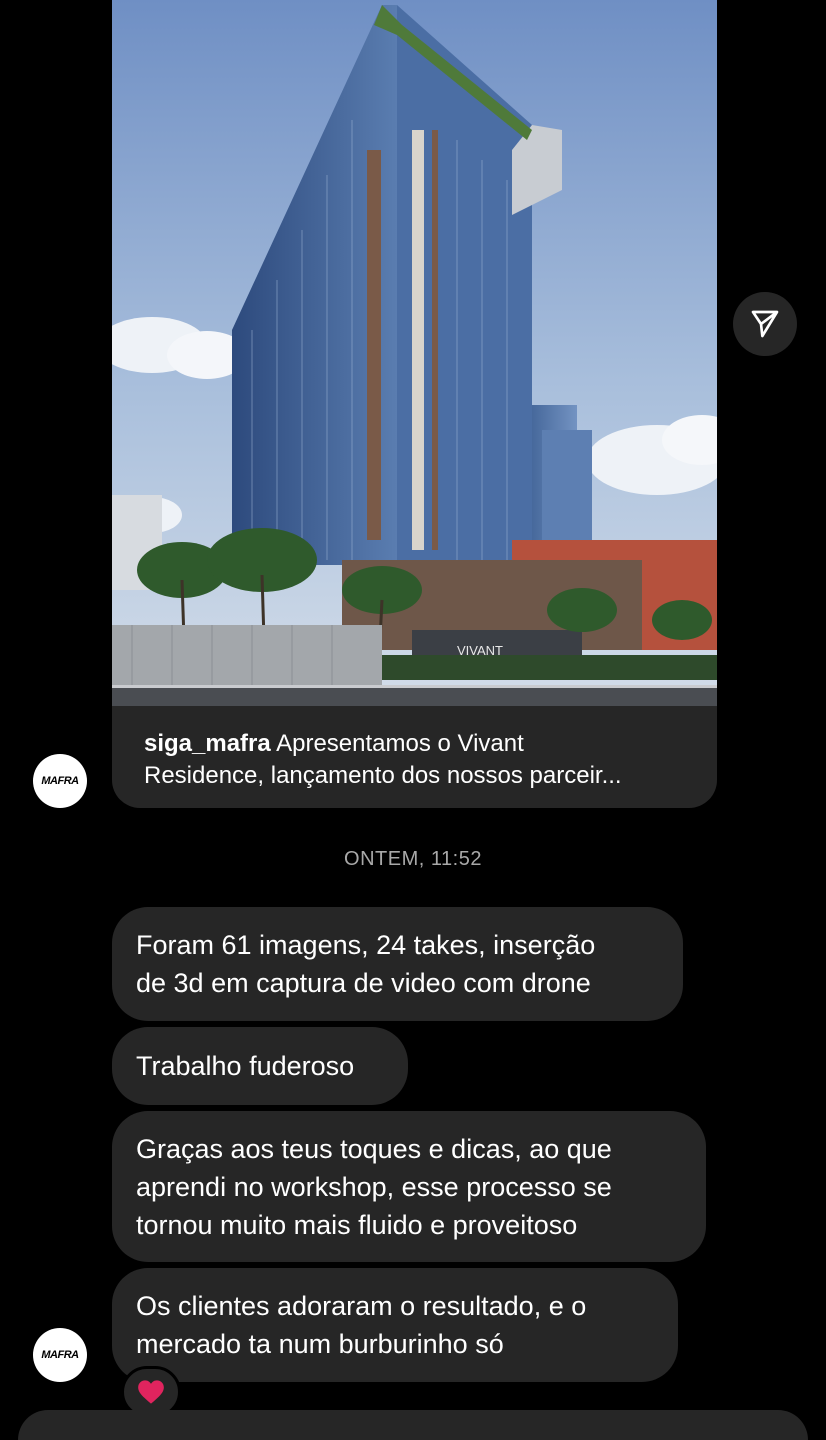 The width and height of the screenshot is (826, 1440). I want to click on post-caption-line1: Apresentamos o Vivant, so click(400, 743).